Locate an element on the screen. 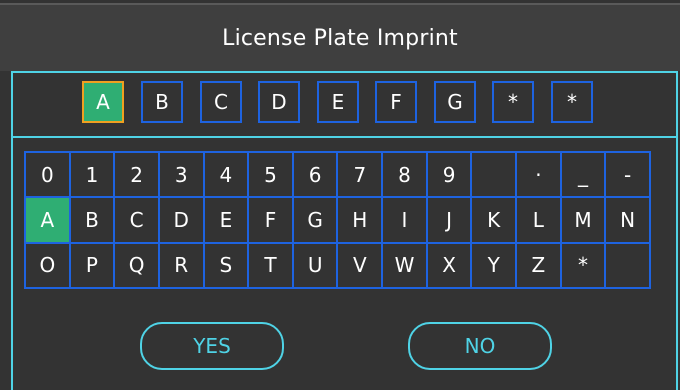  key-y: Y is located at coordinates (494, 265).